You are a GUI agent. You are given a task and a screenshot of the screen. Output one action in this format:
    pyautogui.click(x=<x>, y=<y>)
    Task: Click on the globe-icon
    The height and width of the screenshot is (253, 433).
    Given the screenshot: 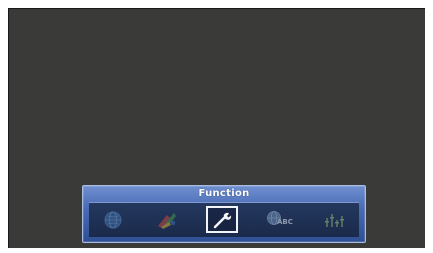 What is the action you would take?
    pyautogui.click(x=113, y=220)
    